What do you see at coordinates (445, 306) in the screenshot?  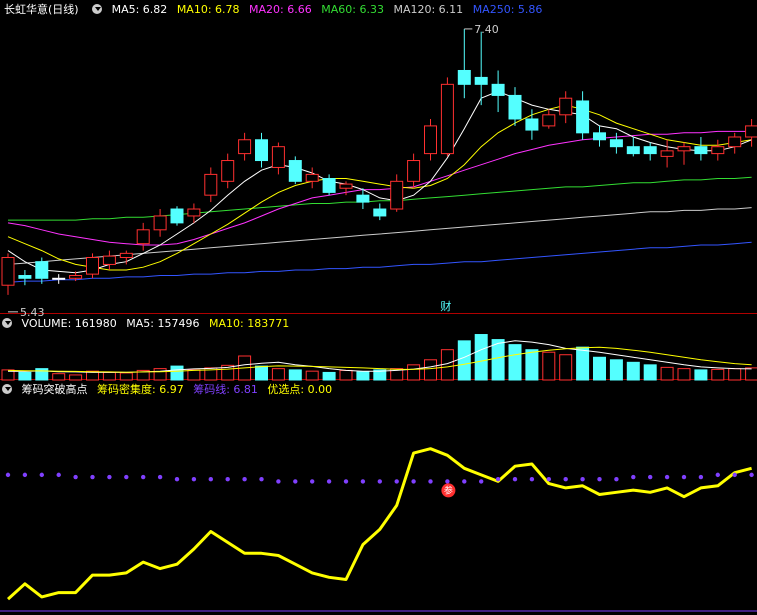 I see `finance-marker: 财` at bounding box center [445, 306].